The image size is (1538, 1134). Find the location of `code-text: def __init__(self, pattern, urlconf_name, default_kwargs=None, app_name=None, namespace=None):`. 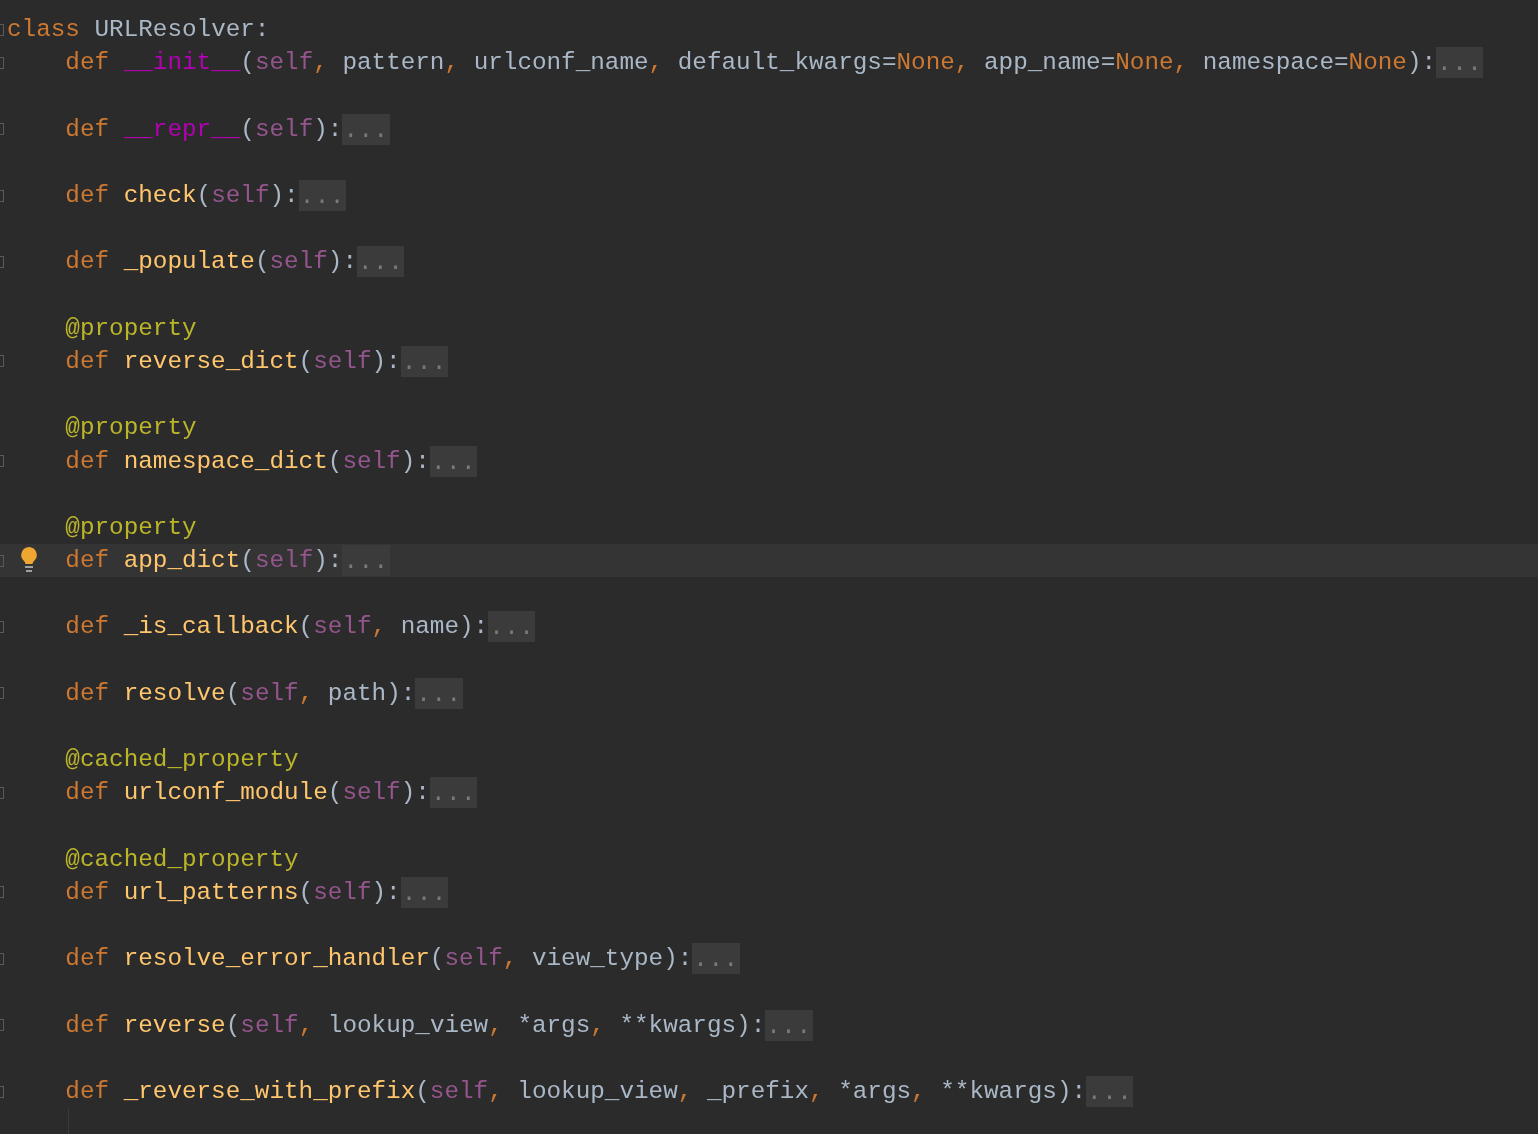

code-text: def __init__(self, pattern, urlconf_name, default_kwargs=None, app_name=None, namespace=None): is located at coordinates (751, 63).